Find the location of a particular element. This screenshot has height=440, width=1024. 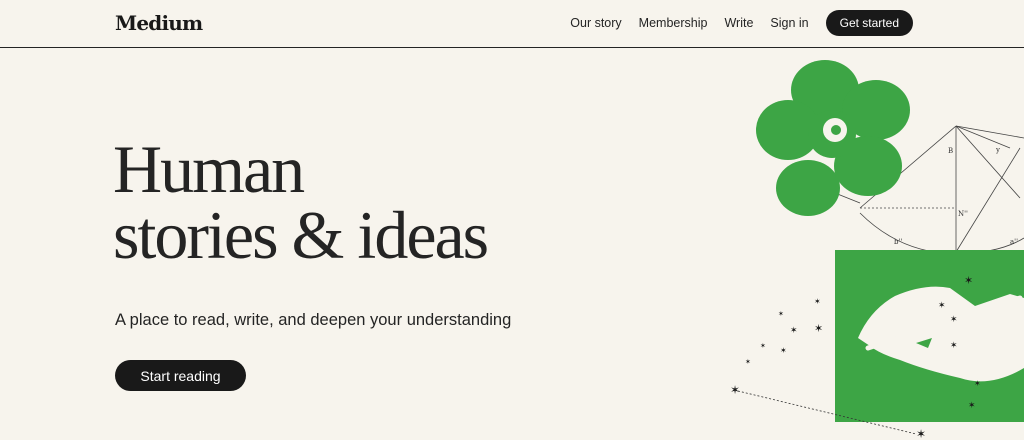

medium-logo: Medium is located at coordinates (159, 23).